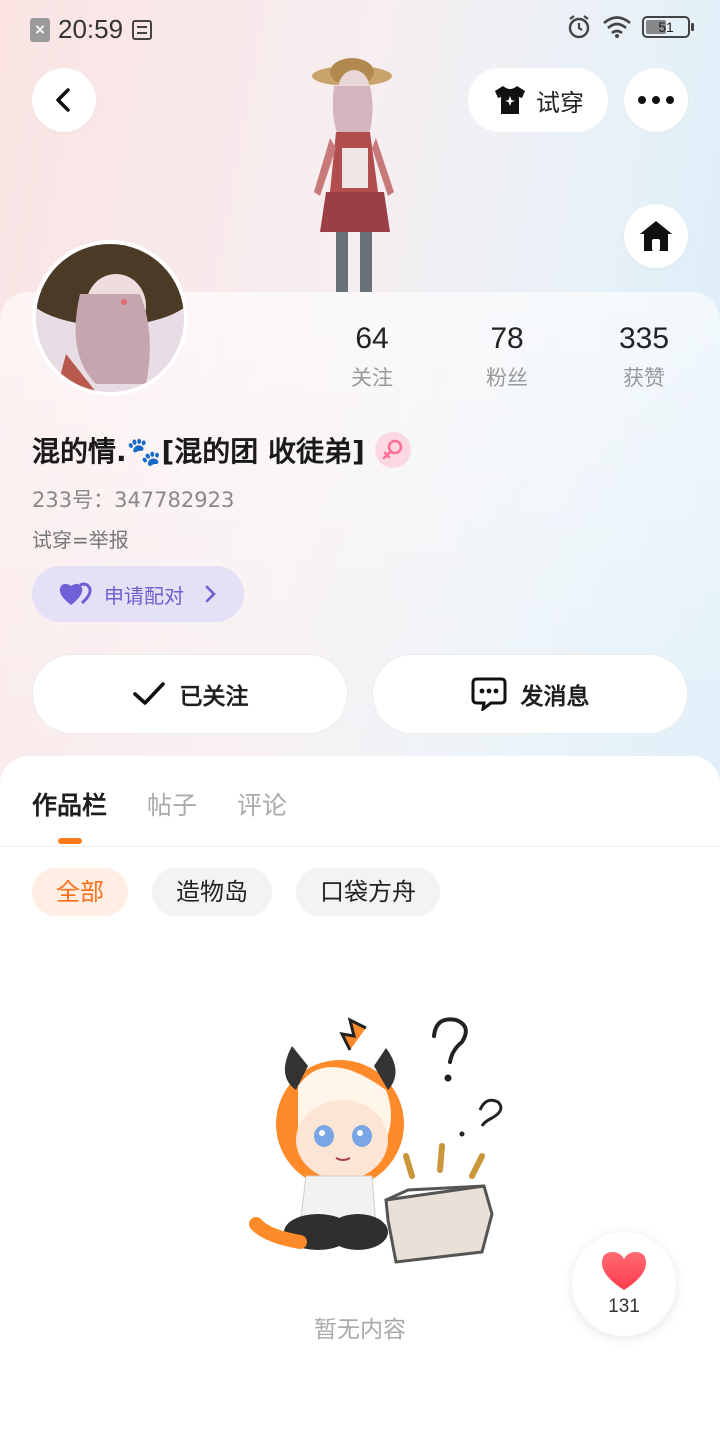 The image size is (720, 1436). I want to click on stat-likes-count: 335, so click(644, 338).